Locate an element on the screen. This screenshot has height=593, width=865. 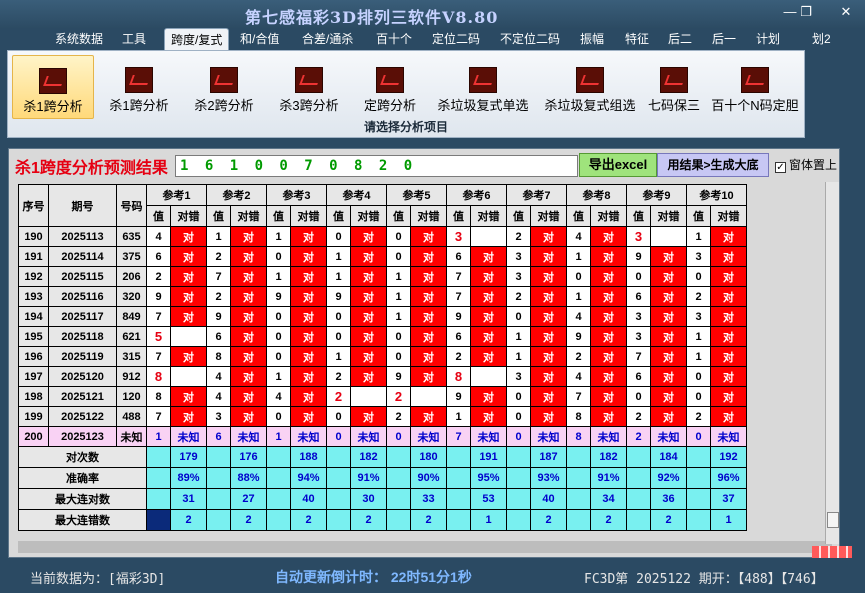
export-excel-button: 导出excel is located at coordinates (618, 165).